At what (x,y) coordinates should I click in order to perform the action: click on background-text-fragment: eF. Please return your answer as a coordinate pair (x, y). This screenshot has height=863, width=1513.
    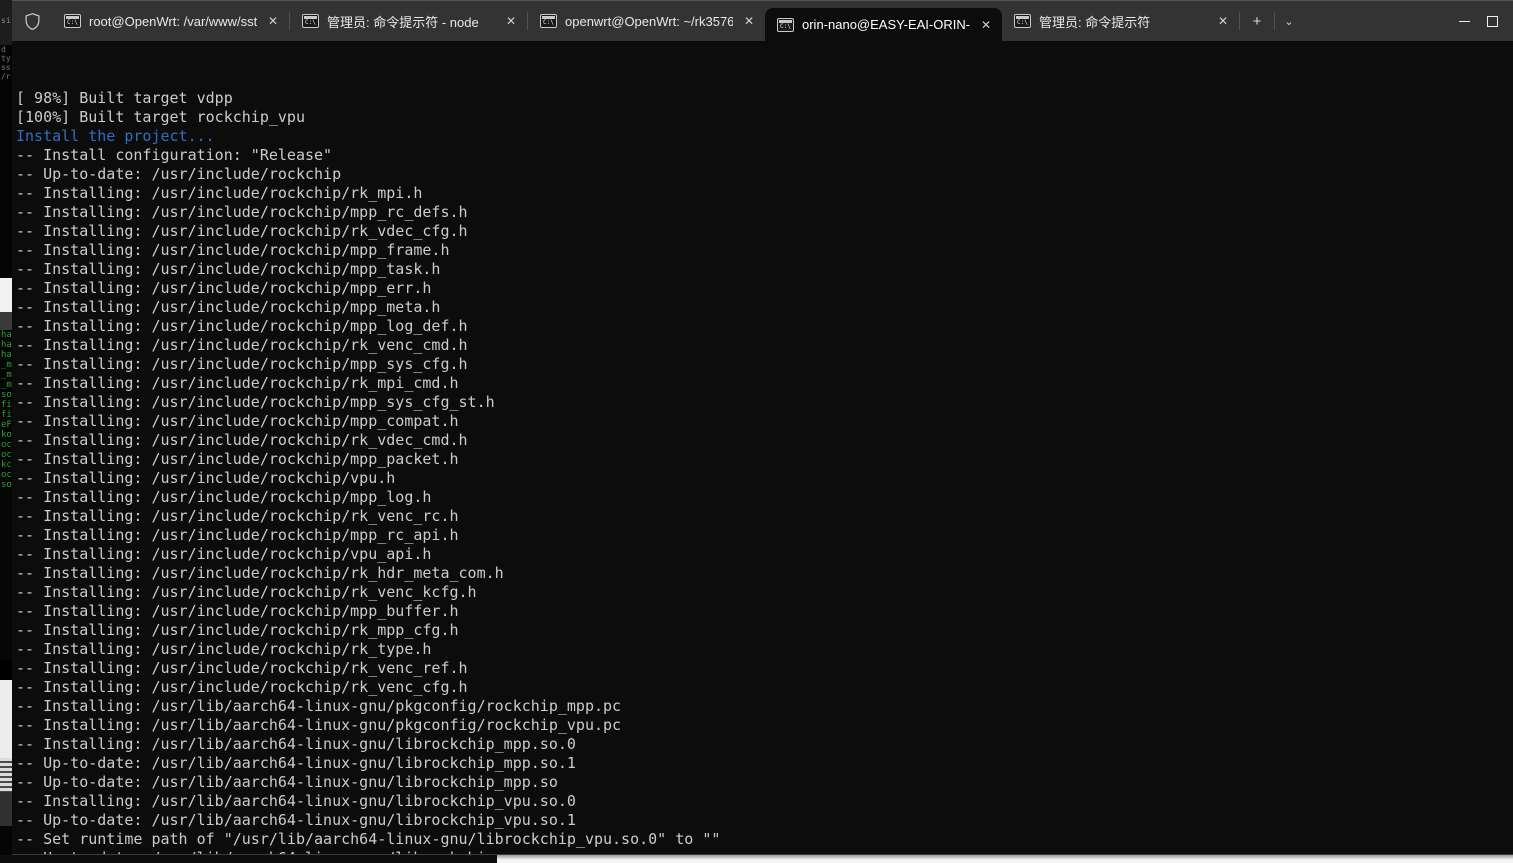
    Looking at the image, I should click on (6, 425).